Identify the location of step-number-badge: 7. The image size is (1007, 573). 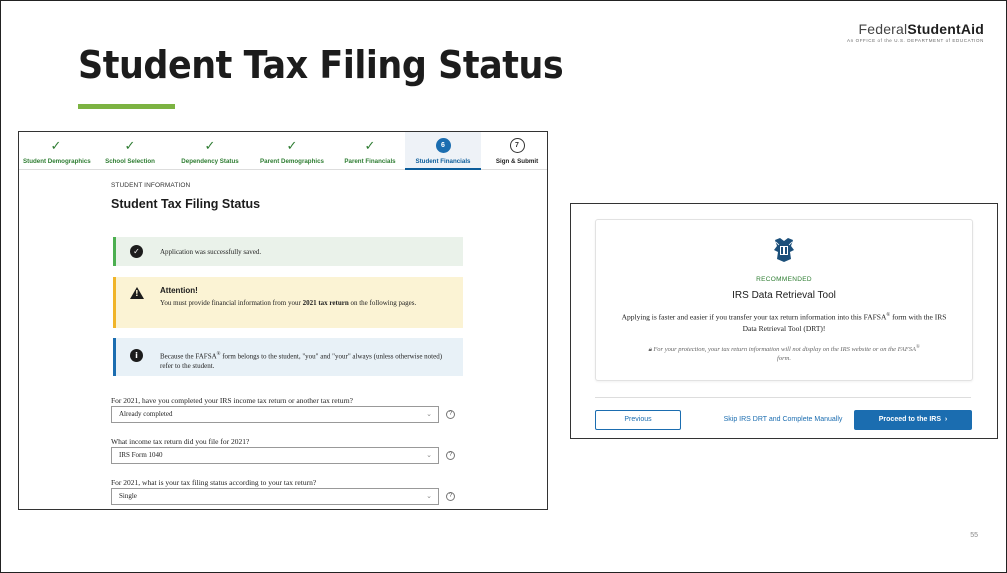
(517, 145).